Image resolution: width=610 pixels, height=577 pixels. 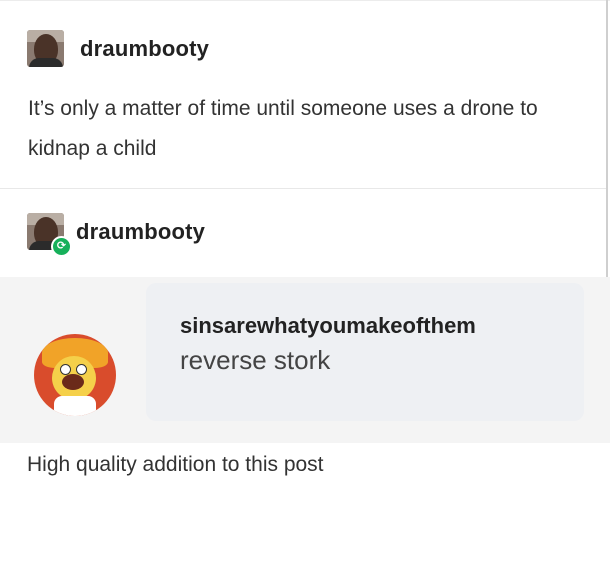 I want to click on reblog-comment-text: High quality addition to this post, so click(x=175, y=464).